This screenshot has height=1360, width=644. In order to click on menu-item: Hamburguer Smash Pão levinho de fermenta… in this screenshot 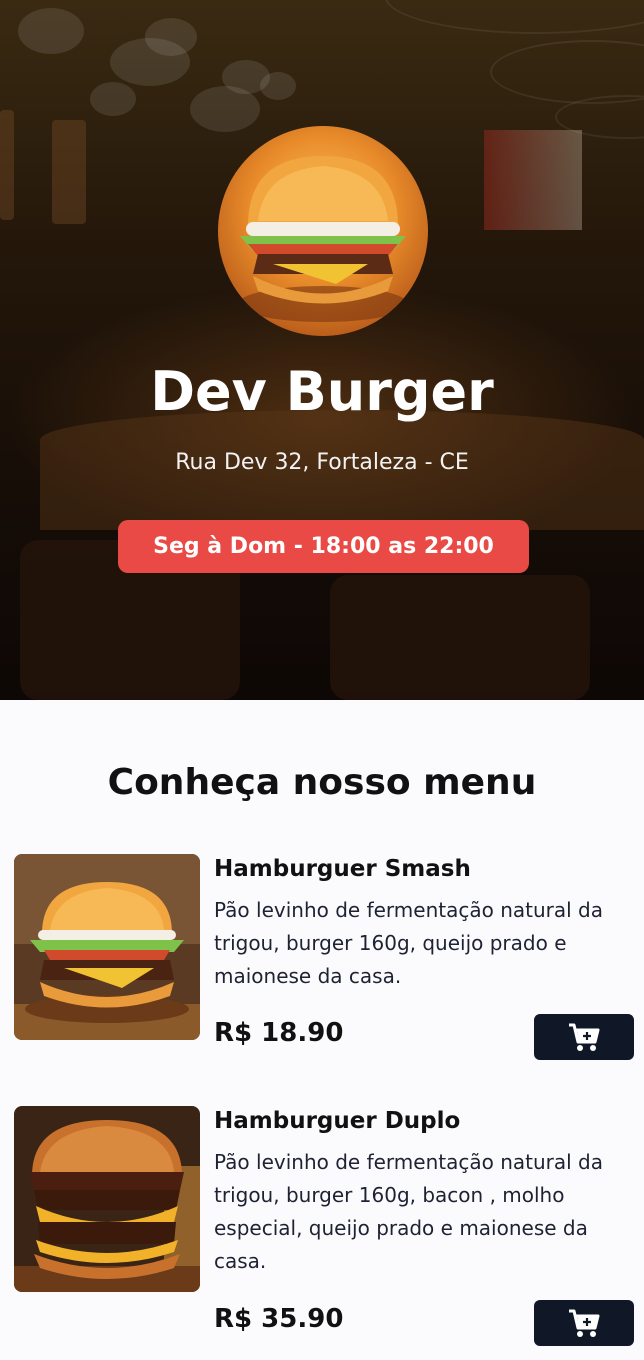, I will do `click(324, 959)`.